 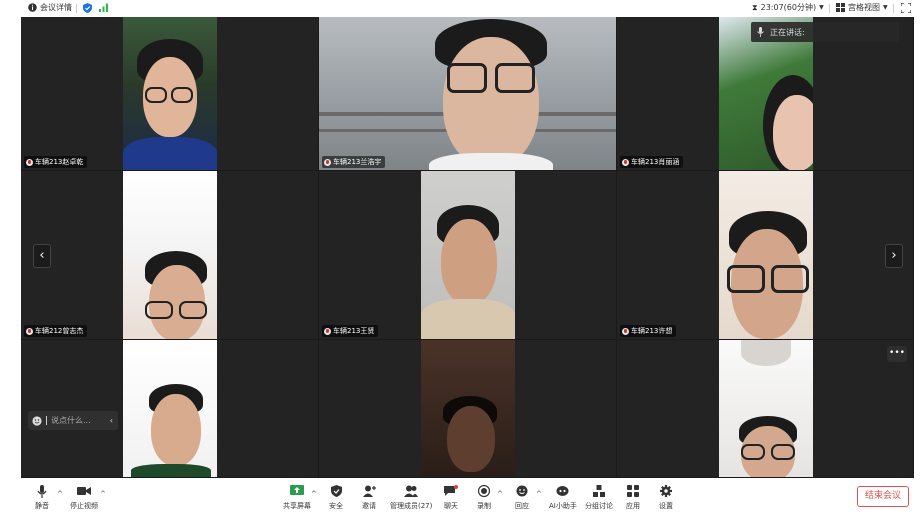 I want to click on participant-name: 车辆213兰浩宇, so click(x=357, y=162).